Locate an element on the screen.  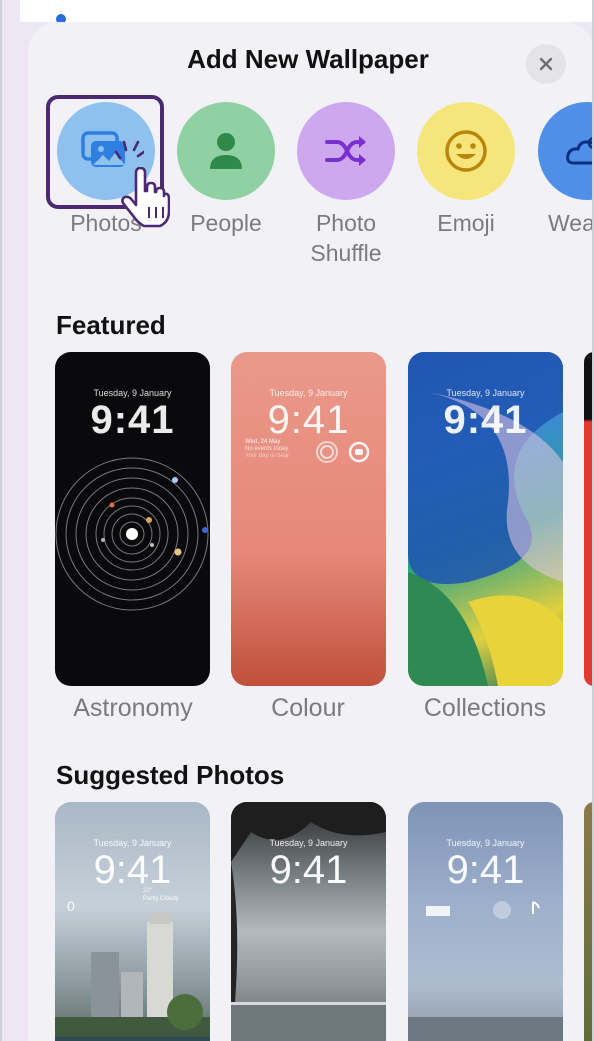
type-photo-shuffle: Photo Shuffle is located at coordinates (346, 185).